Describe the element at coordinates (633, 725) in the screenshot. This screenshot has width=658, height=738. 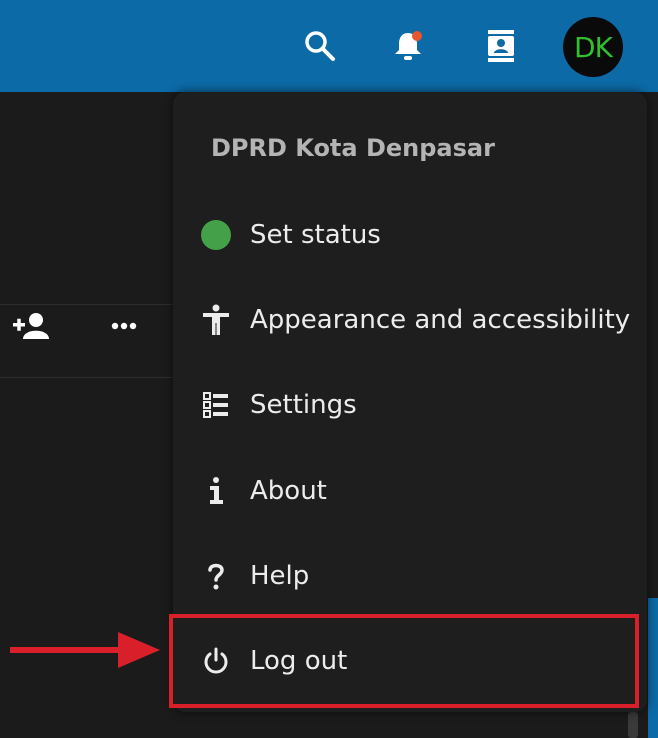
I see `scrollbar` at that location.